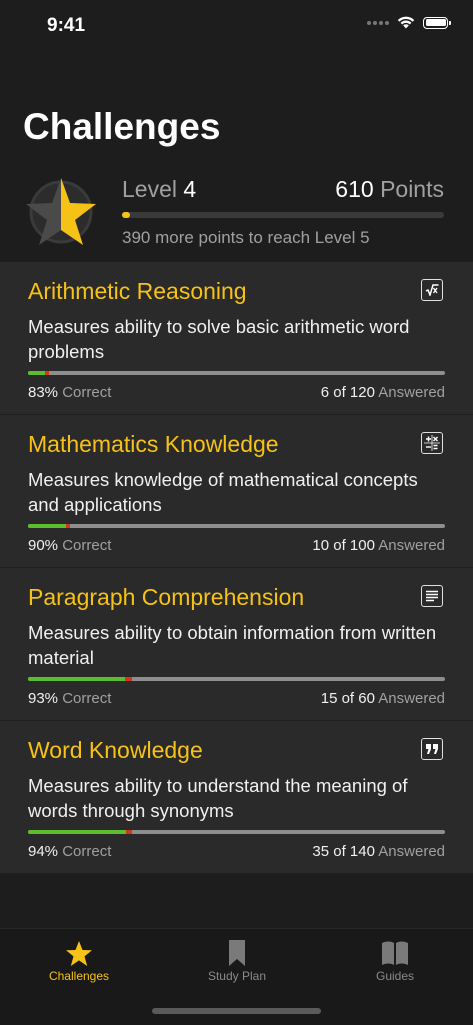  Describe the element at coordinates (153, 444) in the screenshot. I see `challenge-title: Mathematics Knowledge` at that location.